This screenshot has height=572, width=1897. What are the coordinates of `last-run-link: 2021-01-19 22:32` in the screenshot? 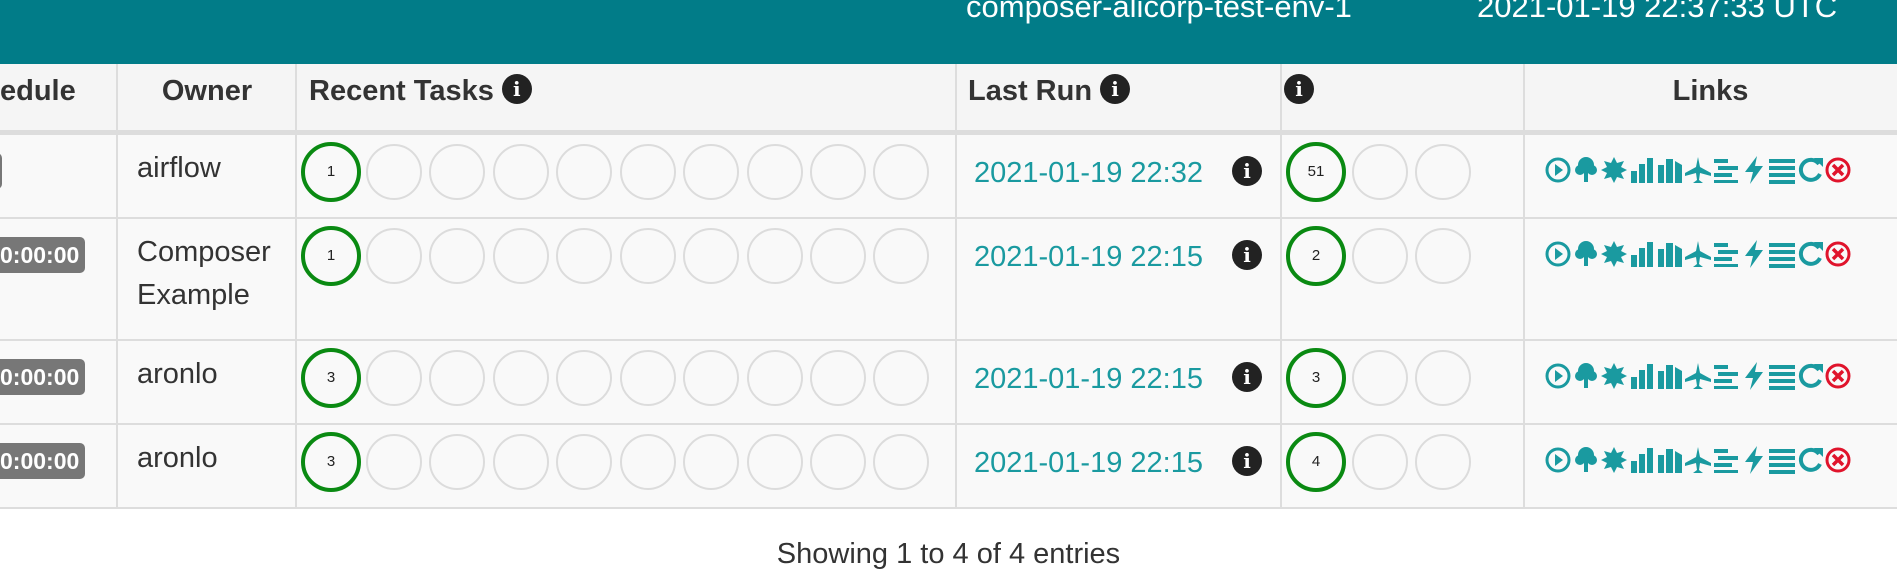 It's located at (1088, 173).